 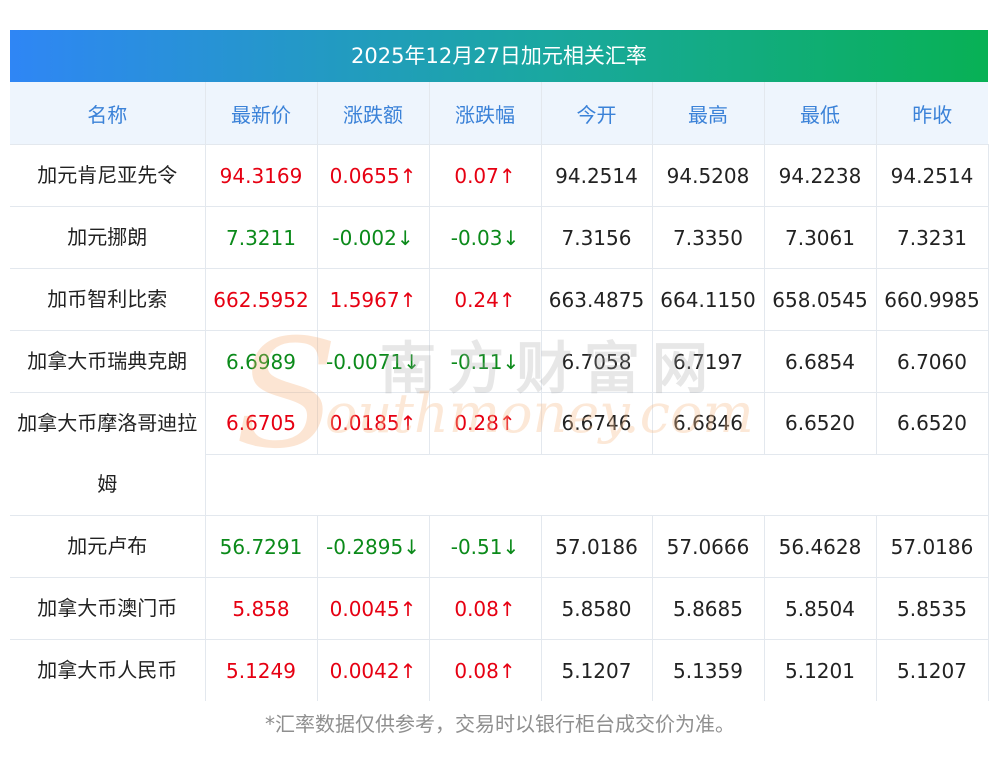 I want to click on high-price: 57.0666, so click(x=708, y=546).